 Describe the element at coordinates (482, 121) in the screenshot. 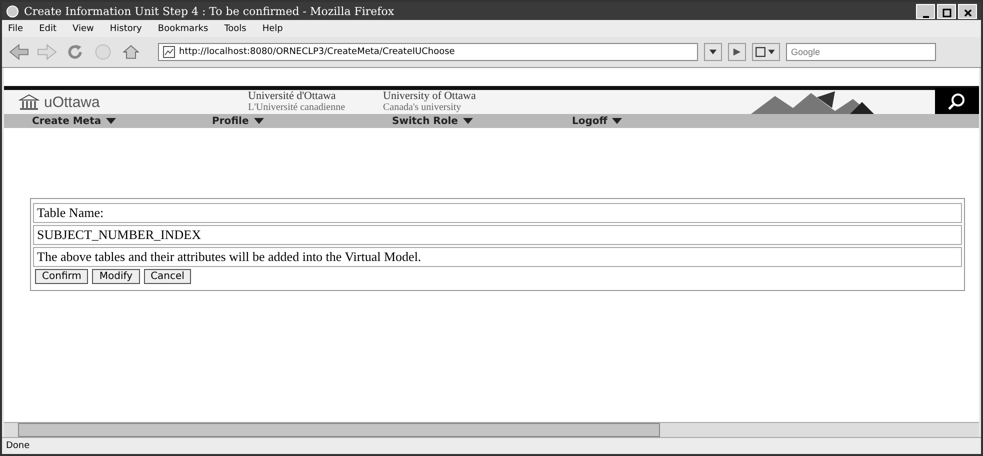

I see `nav-menu: Switch Role` at that location.